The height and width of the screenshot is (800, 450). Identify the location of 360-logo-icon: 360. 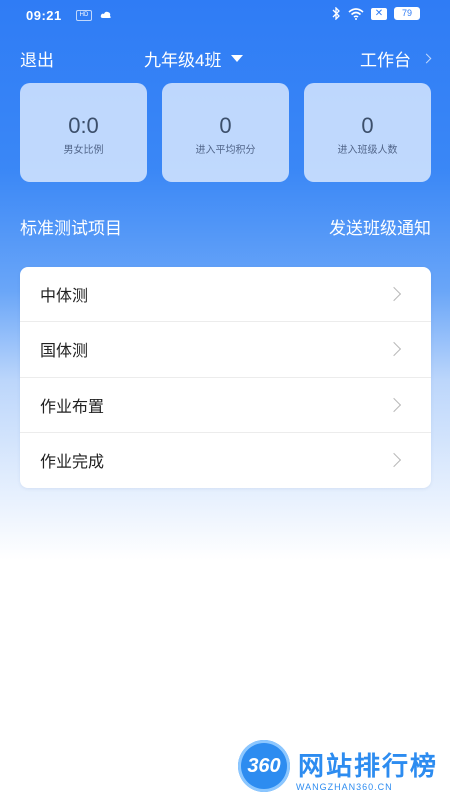
(264, 766).